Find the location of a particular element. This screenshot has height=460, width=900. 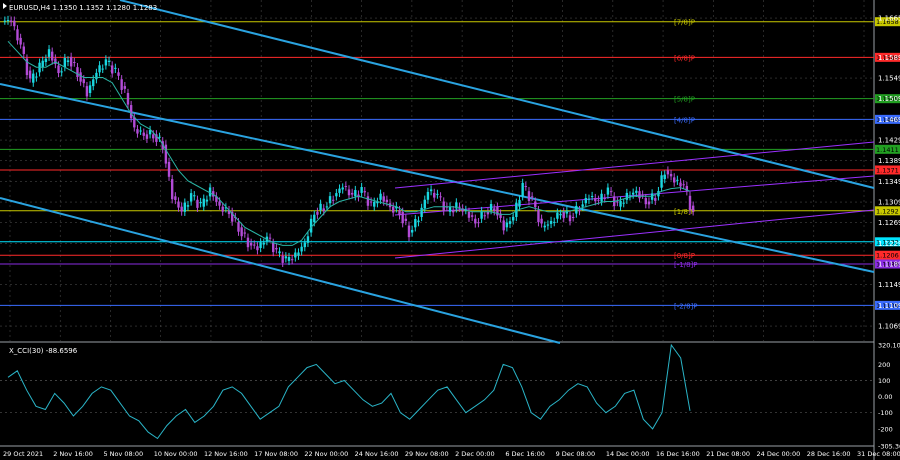

cci-tick-label: 320.1046 is located at coordinates (889, 345).